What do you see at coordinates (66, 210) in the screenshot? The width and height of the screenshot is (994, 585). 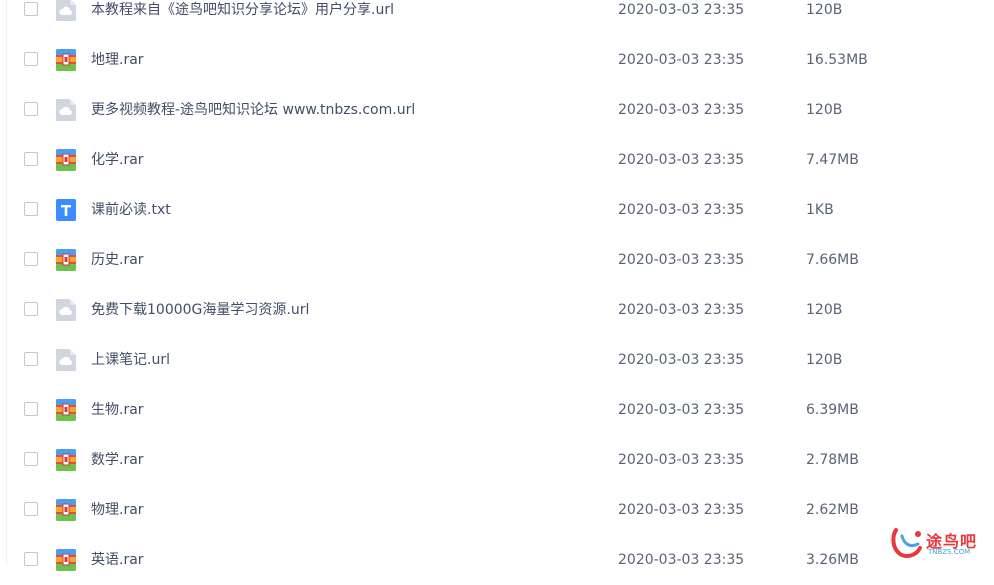 I see `txt-file-icon` at bounding box center [66, 210].